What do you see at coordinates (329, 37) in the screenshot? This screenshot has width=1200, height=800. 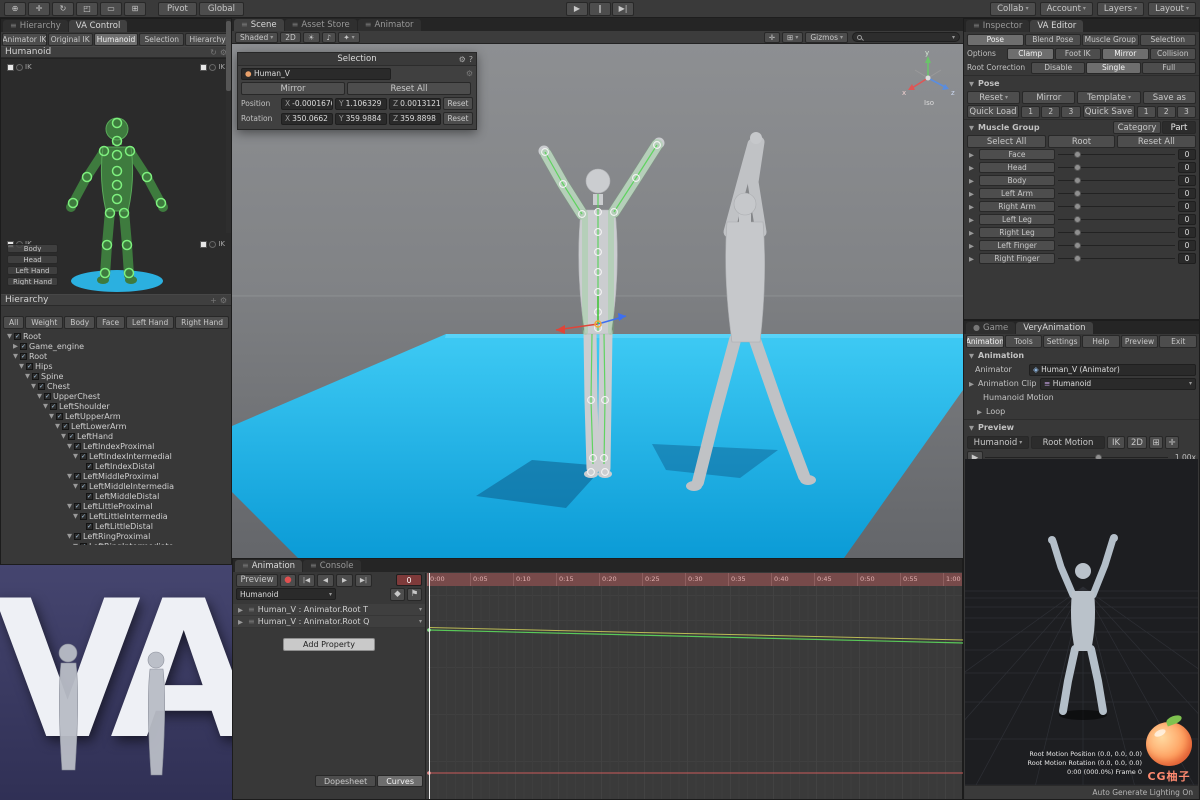 I see `audio-toggle-icon: ♪` at bounding box center [329, 37].